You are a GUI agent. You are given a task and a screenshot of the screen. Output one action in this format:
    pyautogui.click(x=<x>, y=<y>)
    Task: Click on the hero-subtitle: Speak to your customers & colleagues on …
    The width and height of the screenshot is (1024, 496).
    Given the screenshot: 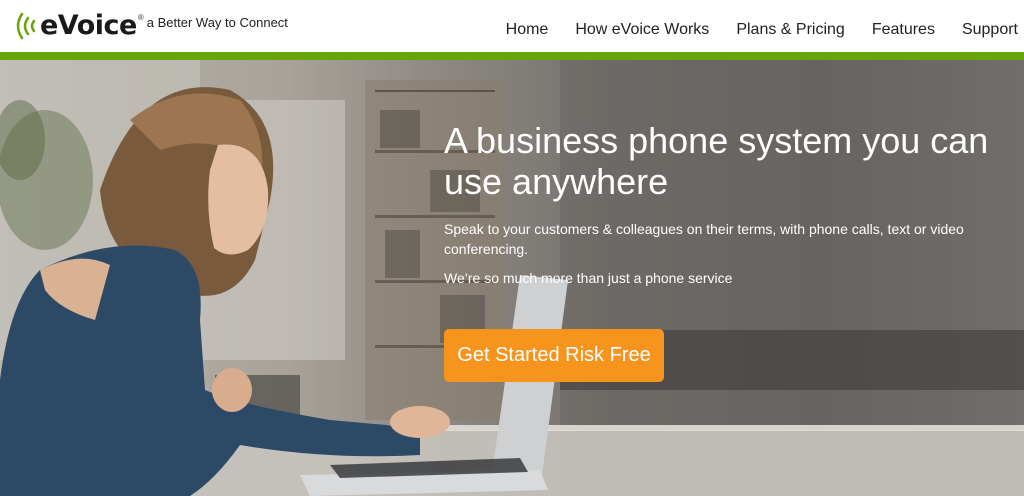 What is the action you would take?
    pyautogui.click(x=704, y=239)
    